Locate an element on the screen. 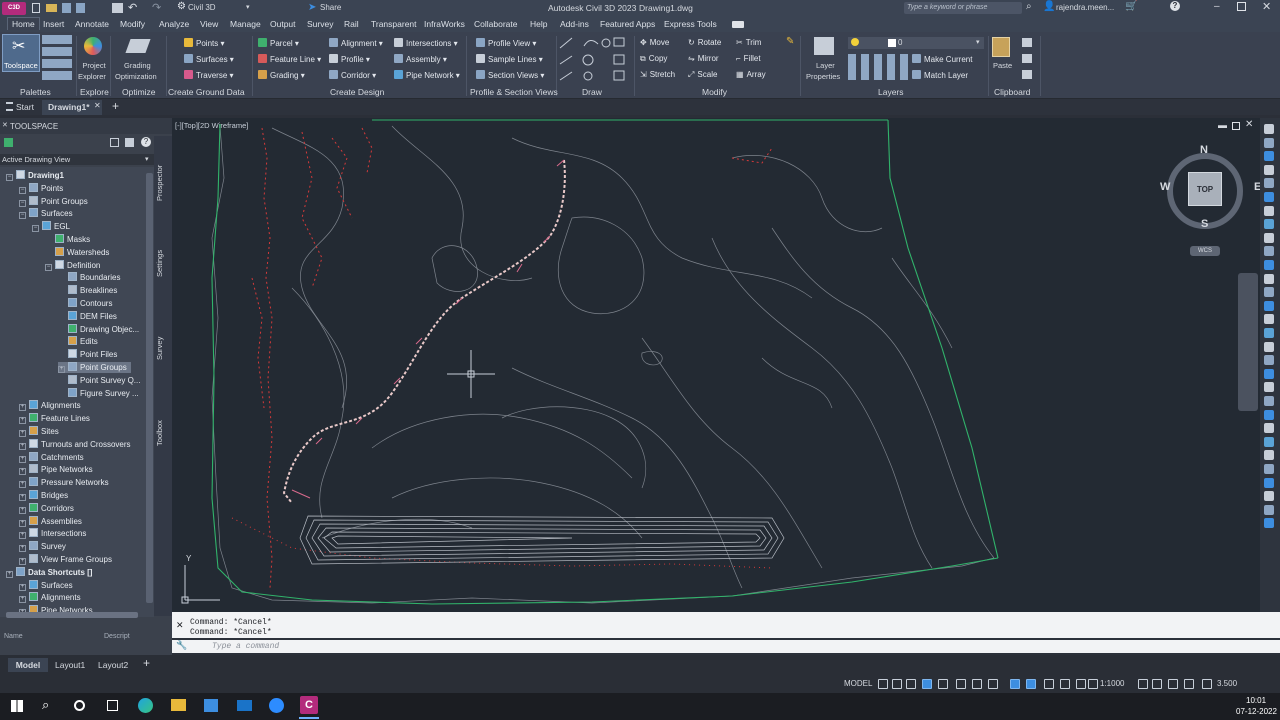 This screenshot has width=1280, height=720. tree-item-edits: +Edits is located at coordinates (78, 341).